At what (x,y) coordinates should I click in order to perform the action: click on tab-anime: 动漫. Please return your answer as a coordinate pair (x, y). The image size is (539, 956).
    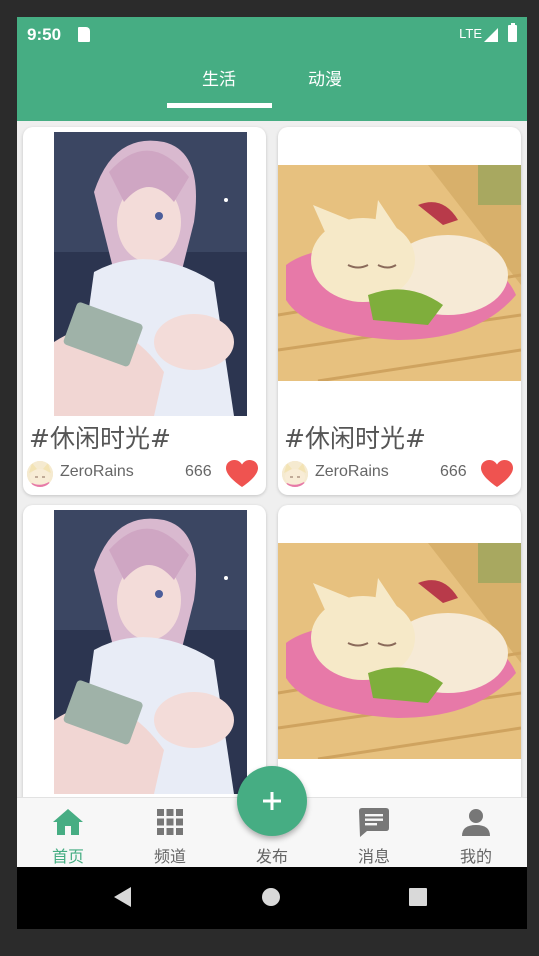
    Looking at the image, I should click on (325, 77).